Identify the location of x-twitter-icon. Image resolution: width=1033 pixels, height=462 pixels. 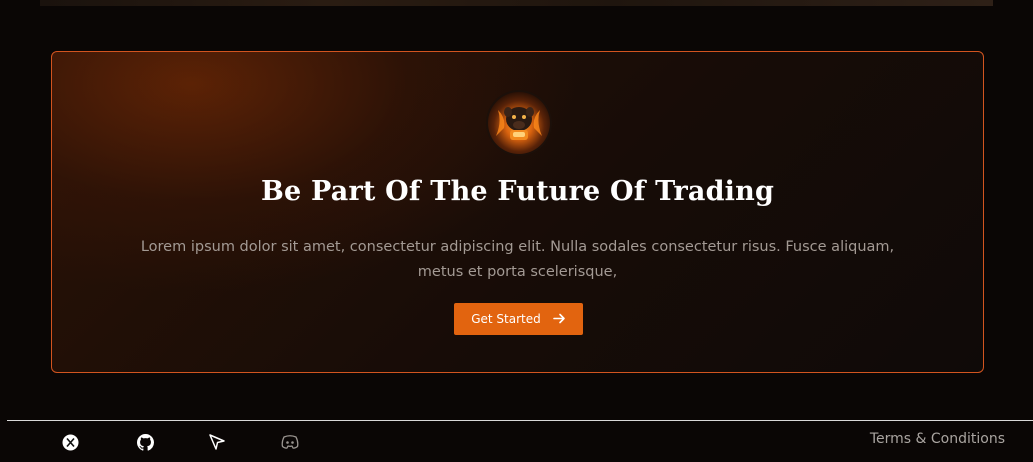
(70, 442).